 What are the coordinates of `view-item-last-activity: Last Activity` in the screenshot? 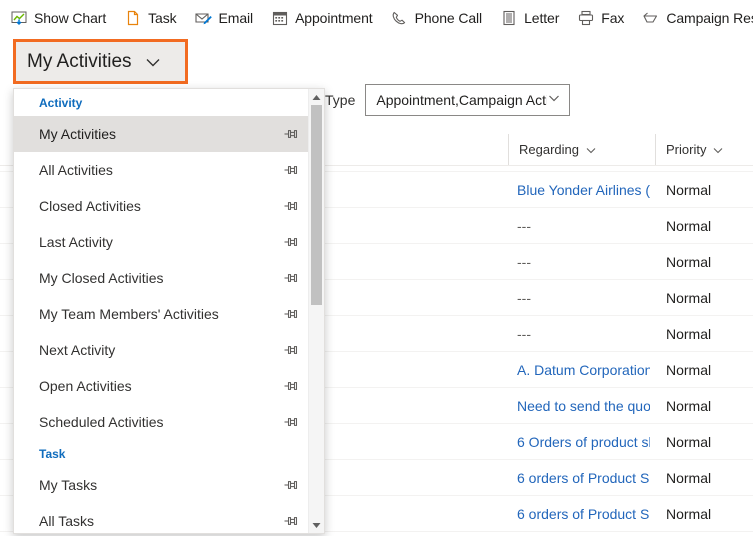 It's located at (162, 242).